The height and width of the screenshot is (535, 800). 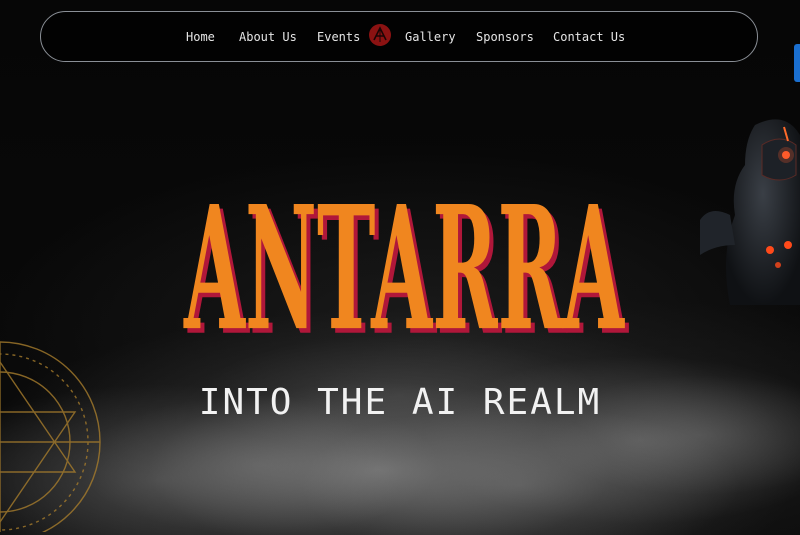 What do you see at coordinates (400, 402) in the screenshot?
I see `hero-subtitle: INTO THE AI REALM` at bounding box center [400, 402].